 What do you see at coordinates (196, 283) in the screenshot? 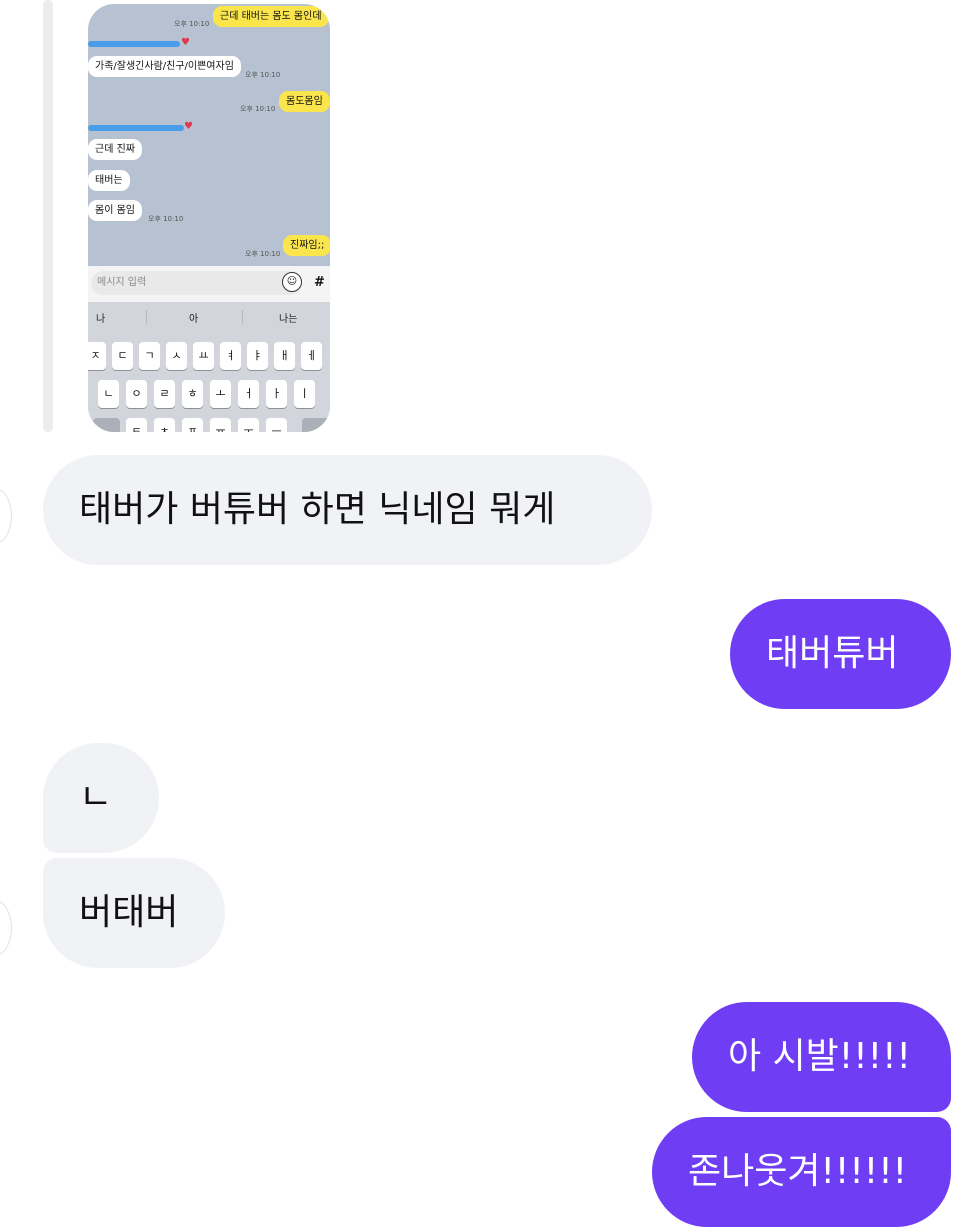
I see `message-input: 메시지 입력` at bounding box center [196, 283].